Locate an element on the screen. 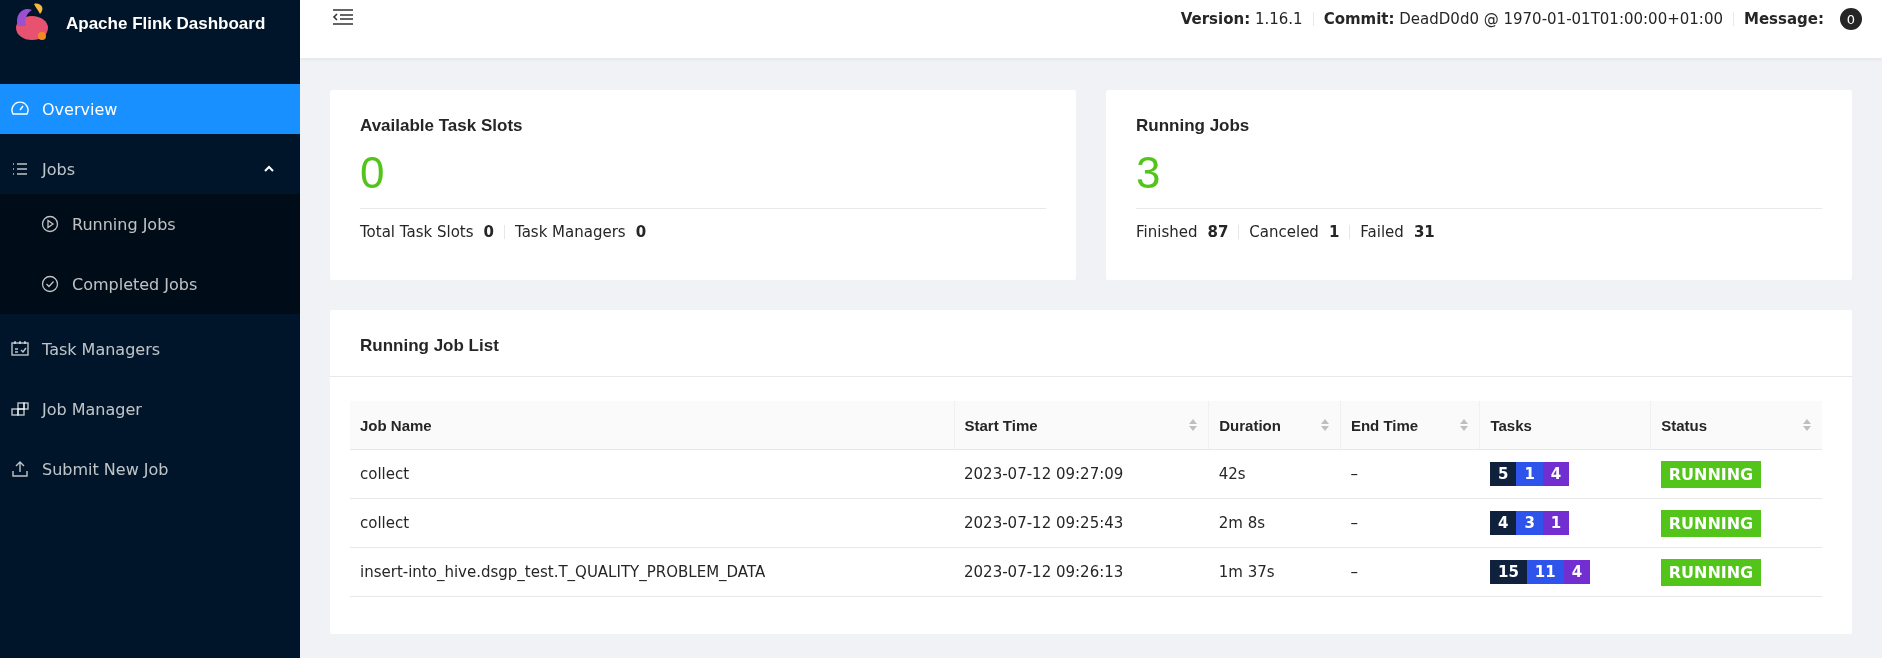  task-count-badge: 11 is located at coordinates (1545, 572).